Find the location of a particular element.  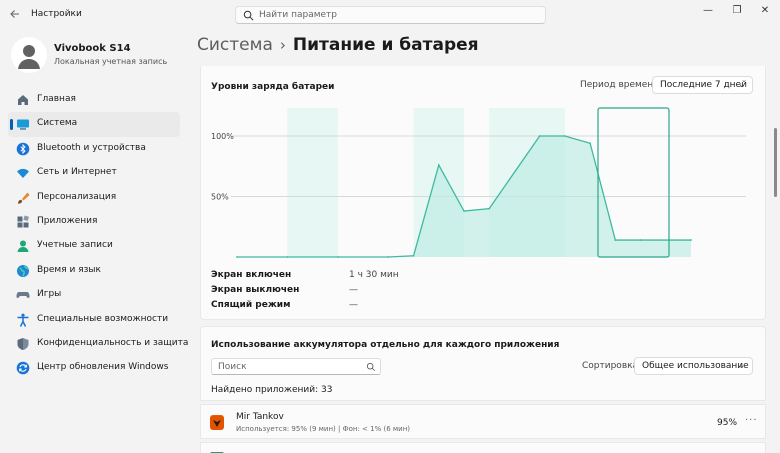

user-profile: Vivobook S14 Локальная учетная запись is located at coordinates (101, 55).